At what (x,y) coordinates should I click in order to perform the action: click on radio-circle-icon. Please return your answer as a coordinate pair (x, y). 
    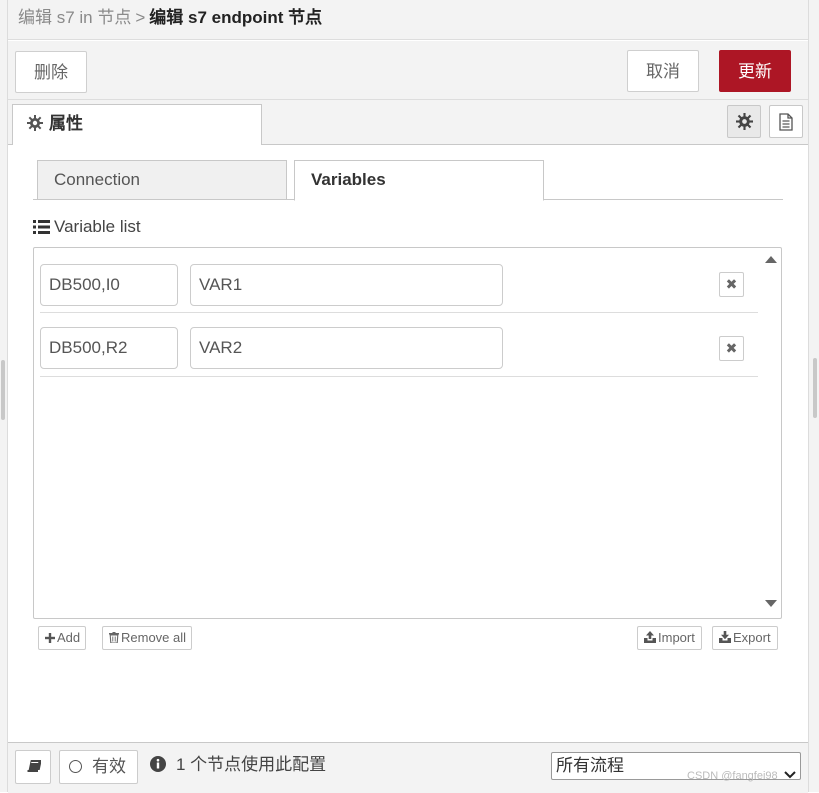
    Looking at the image, I should click on (75, 766).